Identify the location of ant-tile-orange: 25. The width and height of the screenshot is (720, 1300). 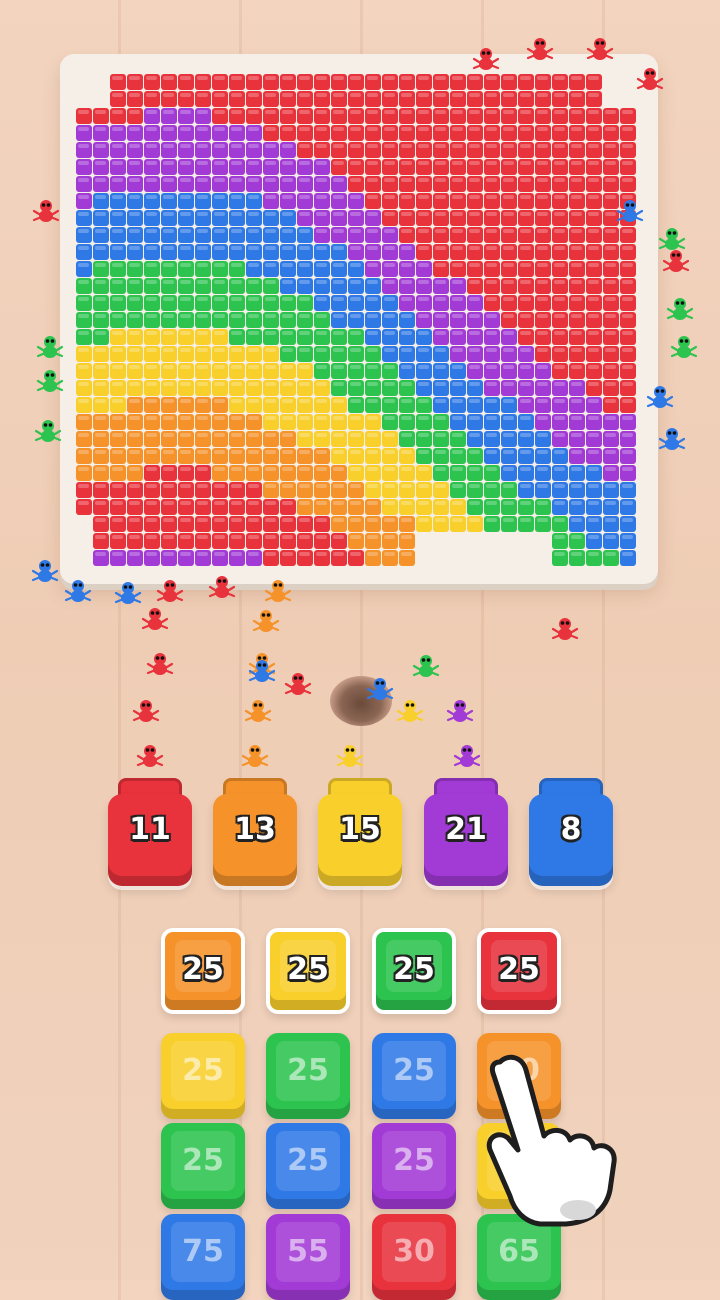
(203, 971).